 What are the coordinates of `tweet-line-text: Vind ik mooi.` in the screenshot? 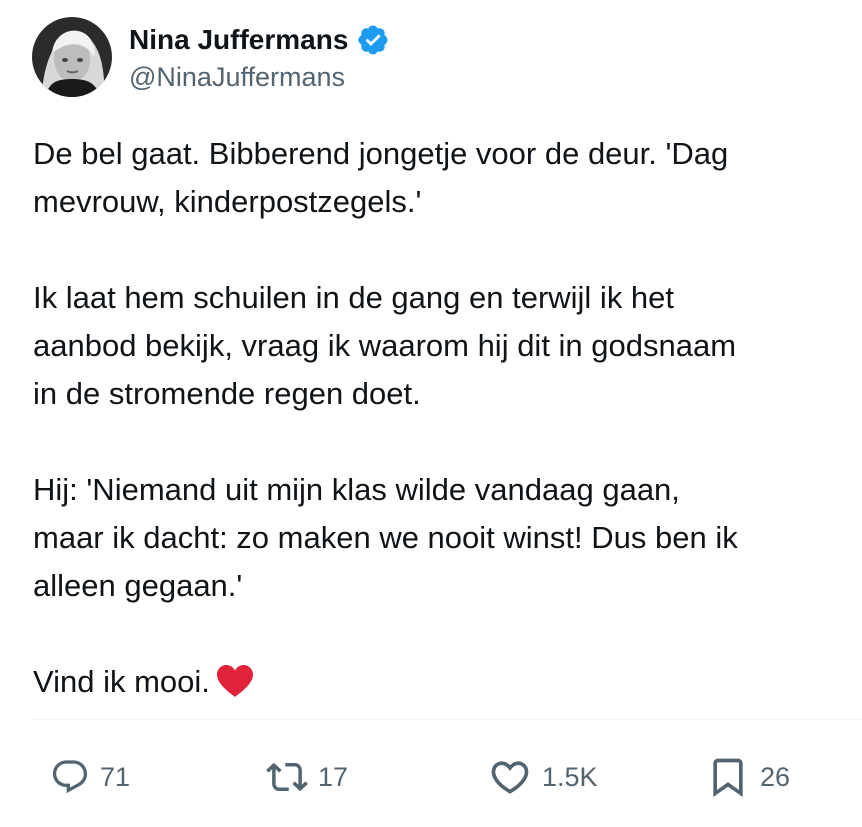 It's located at (121, 681).